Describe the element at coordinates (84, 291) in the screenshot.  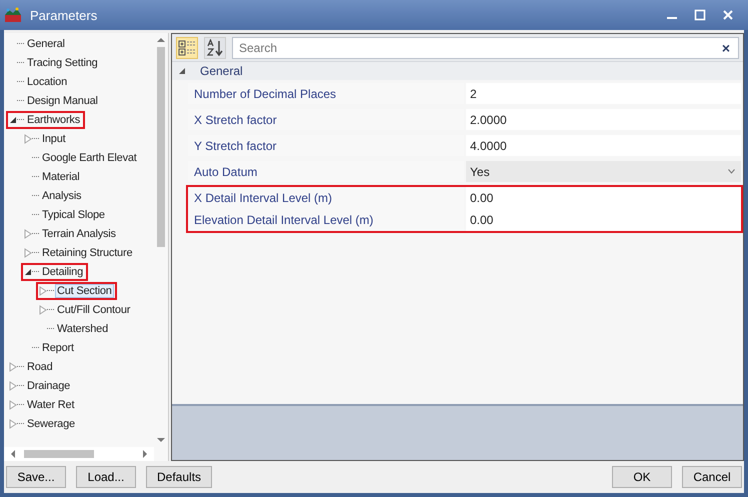
I see `tree-item: Cut Section` at that location.